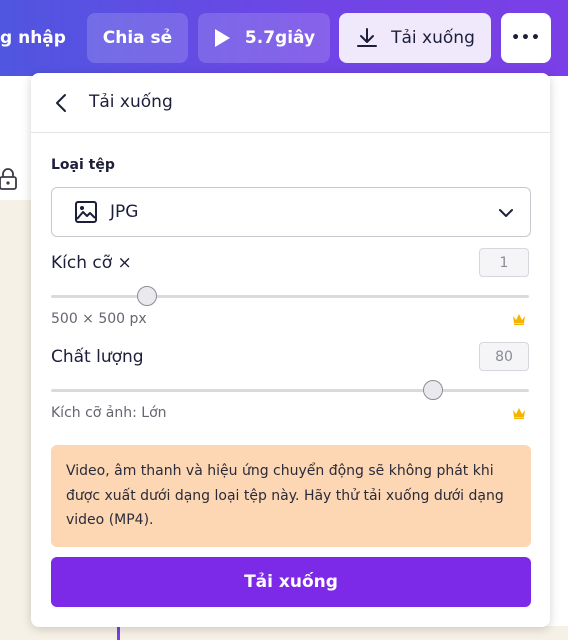  Describe the element at coordinates (33, 38) in the screenshot. I see `login-label: g nhập` at that location.